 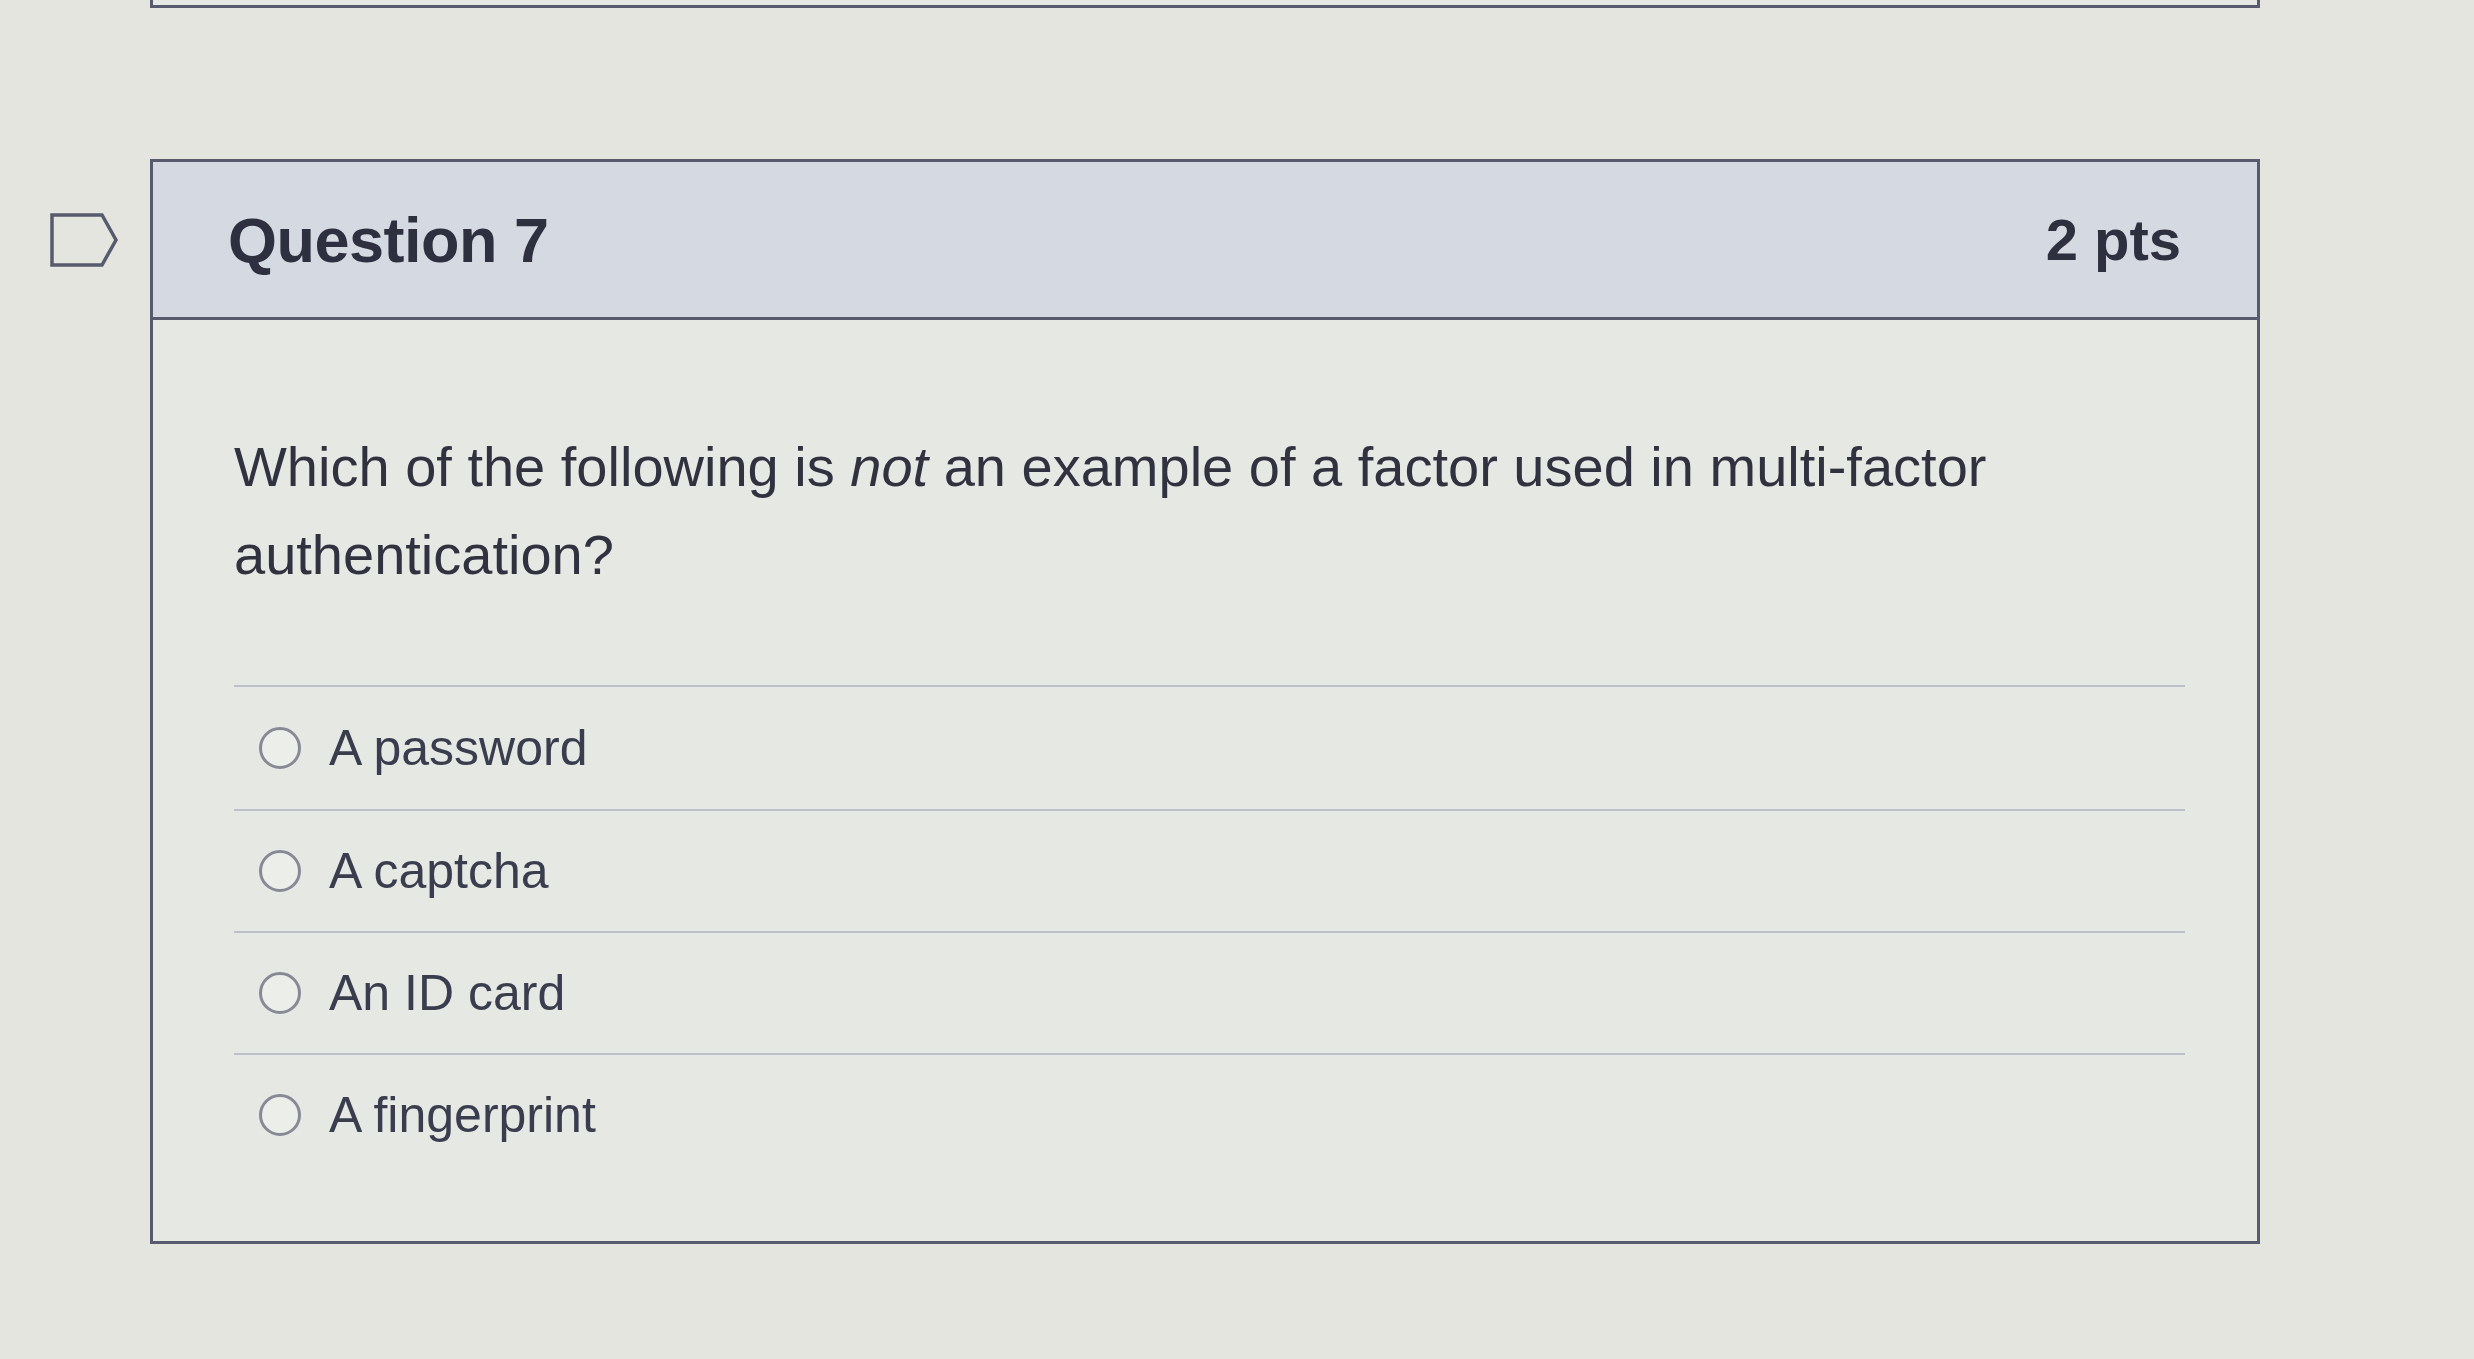 What do you see at coordinates (84, 239) in the screenshot?
I see `flag-icon` at bounding box center [84, 239].